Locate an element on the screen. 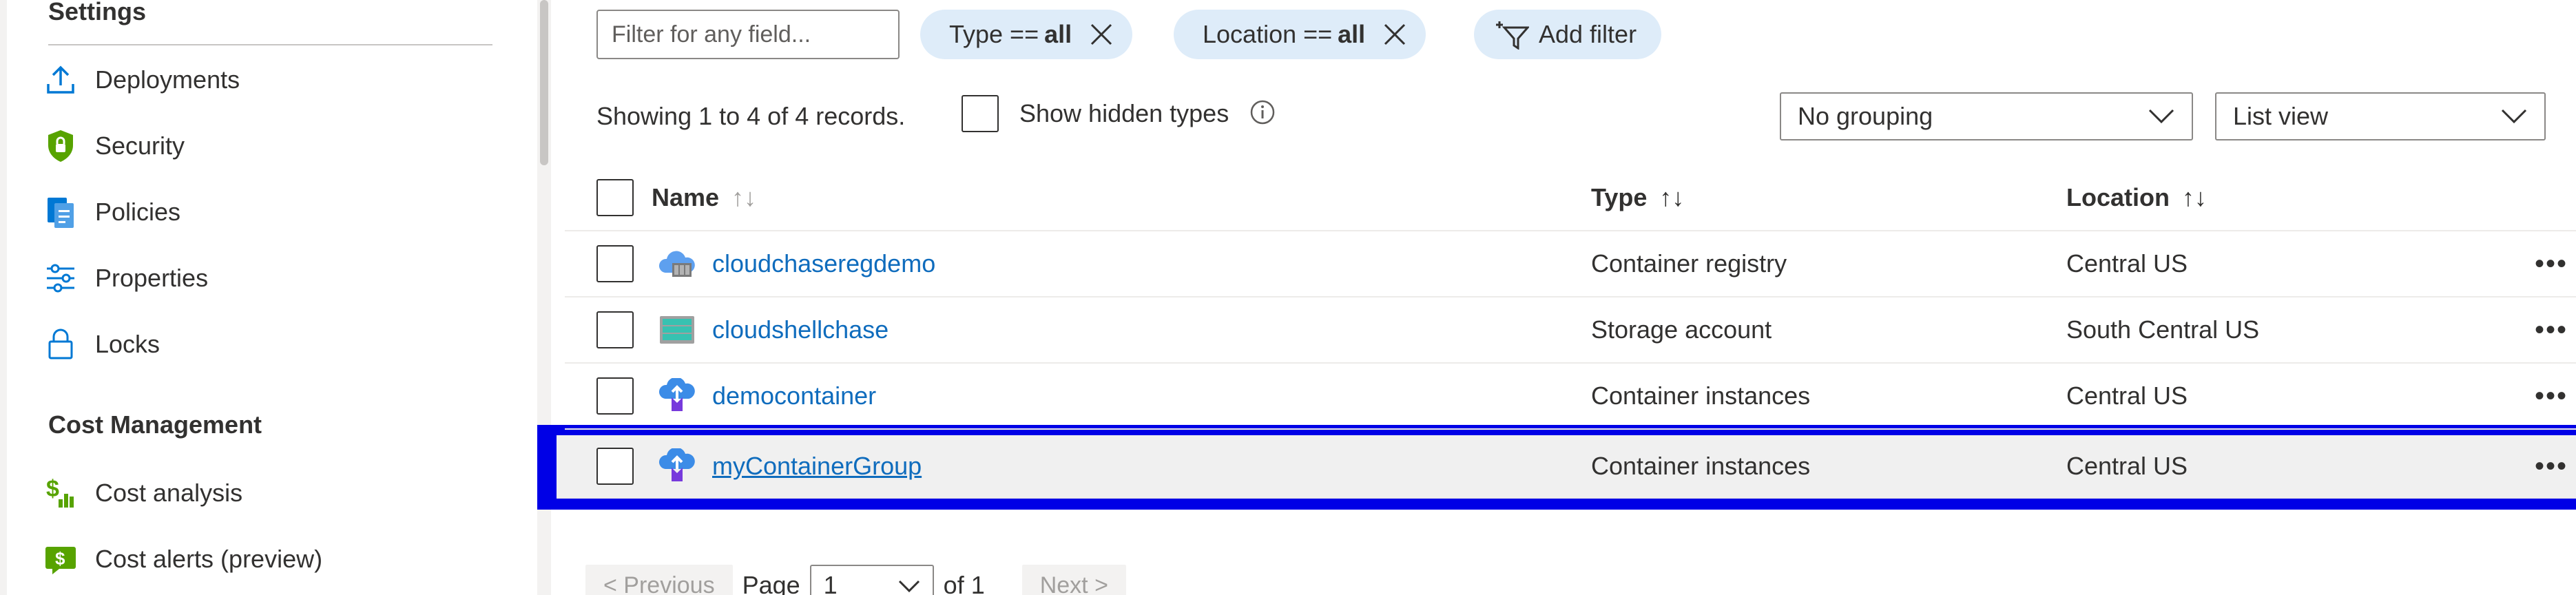 The image size is (2576, 595). resource-link: democontainer is located at coordinates (794, 396).